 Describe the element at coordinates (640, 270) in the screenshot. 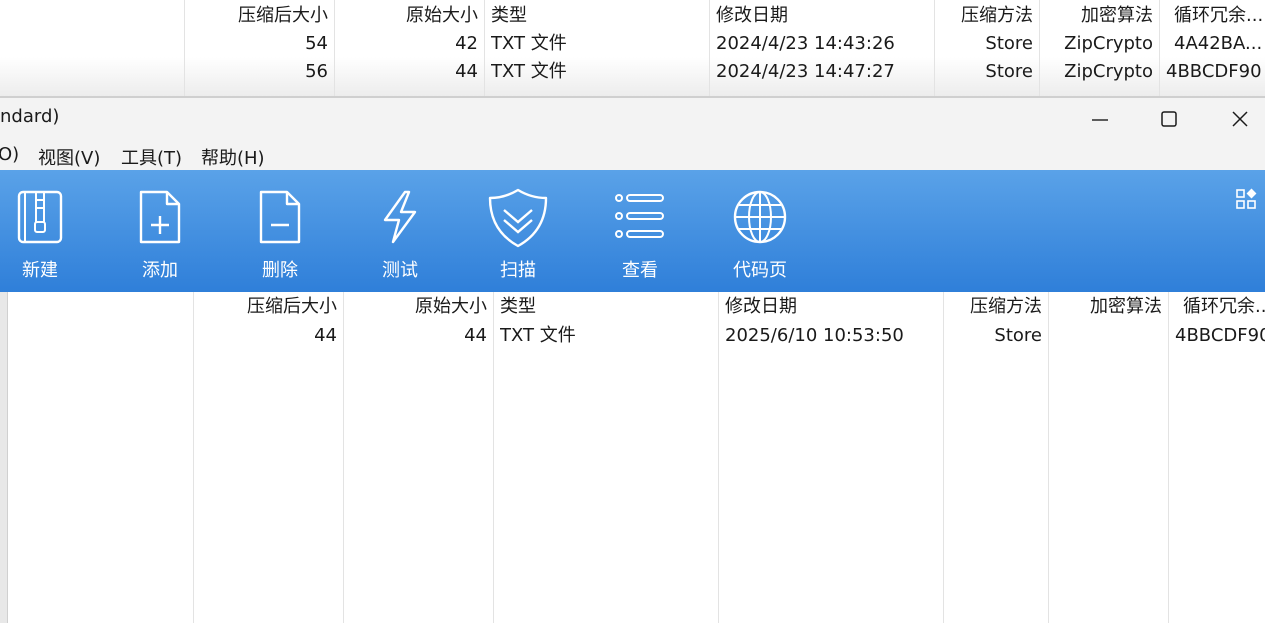

I see `tool-label: 查看` at that location.